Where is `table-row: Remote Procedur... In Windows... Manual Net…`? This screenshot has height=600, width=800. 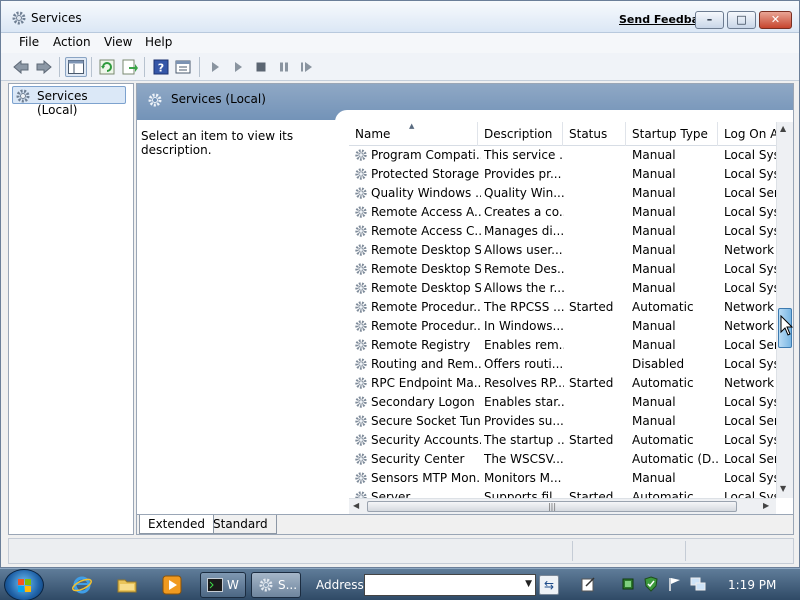
table-row: Remote Procedur... In Windows... Manual Net… is located at coordinates (564, 326).